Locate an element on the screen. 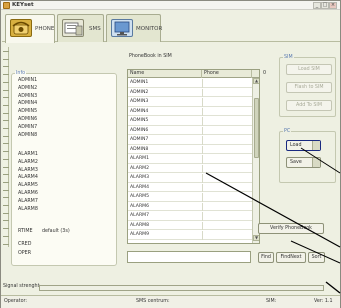 This screenshot has height=308, width=341. annotation-line-verify is located at coordinates (315, 252).